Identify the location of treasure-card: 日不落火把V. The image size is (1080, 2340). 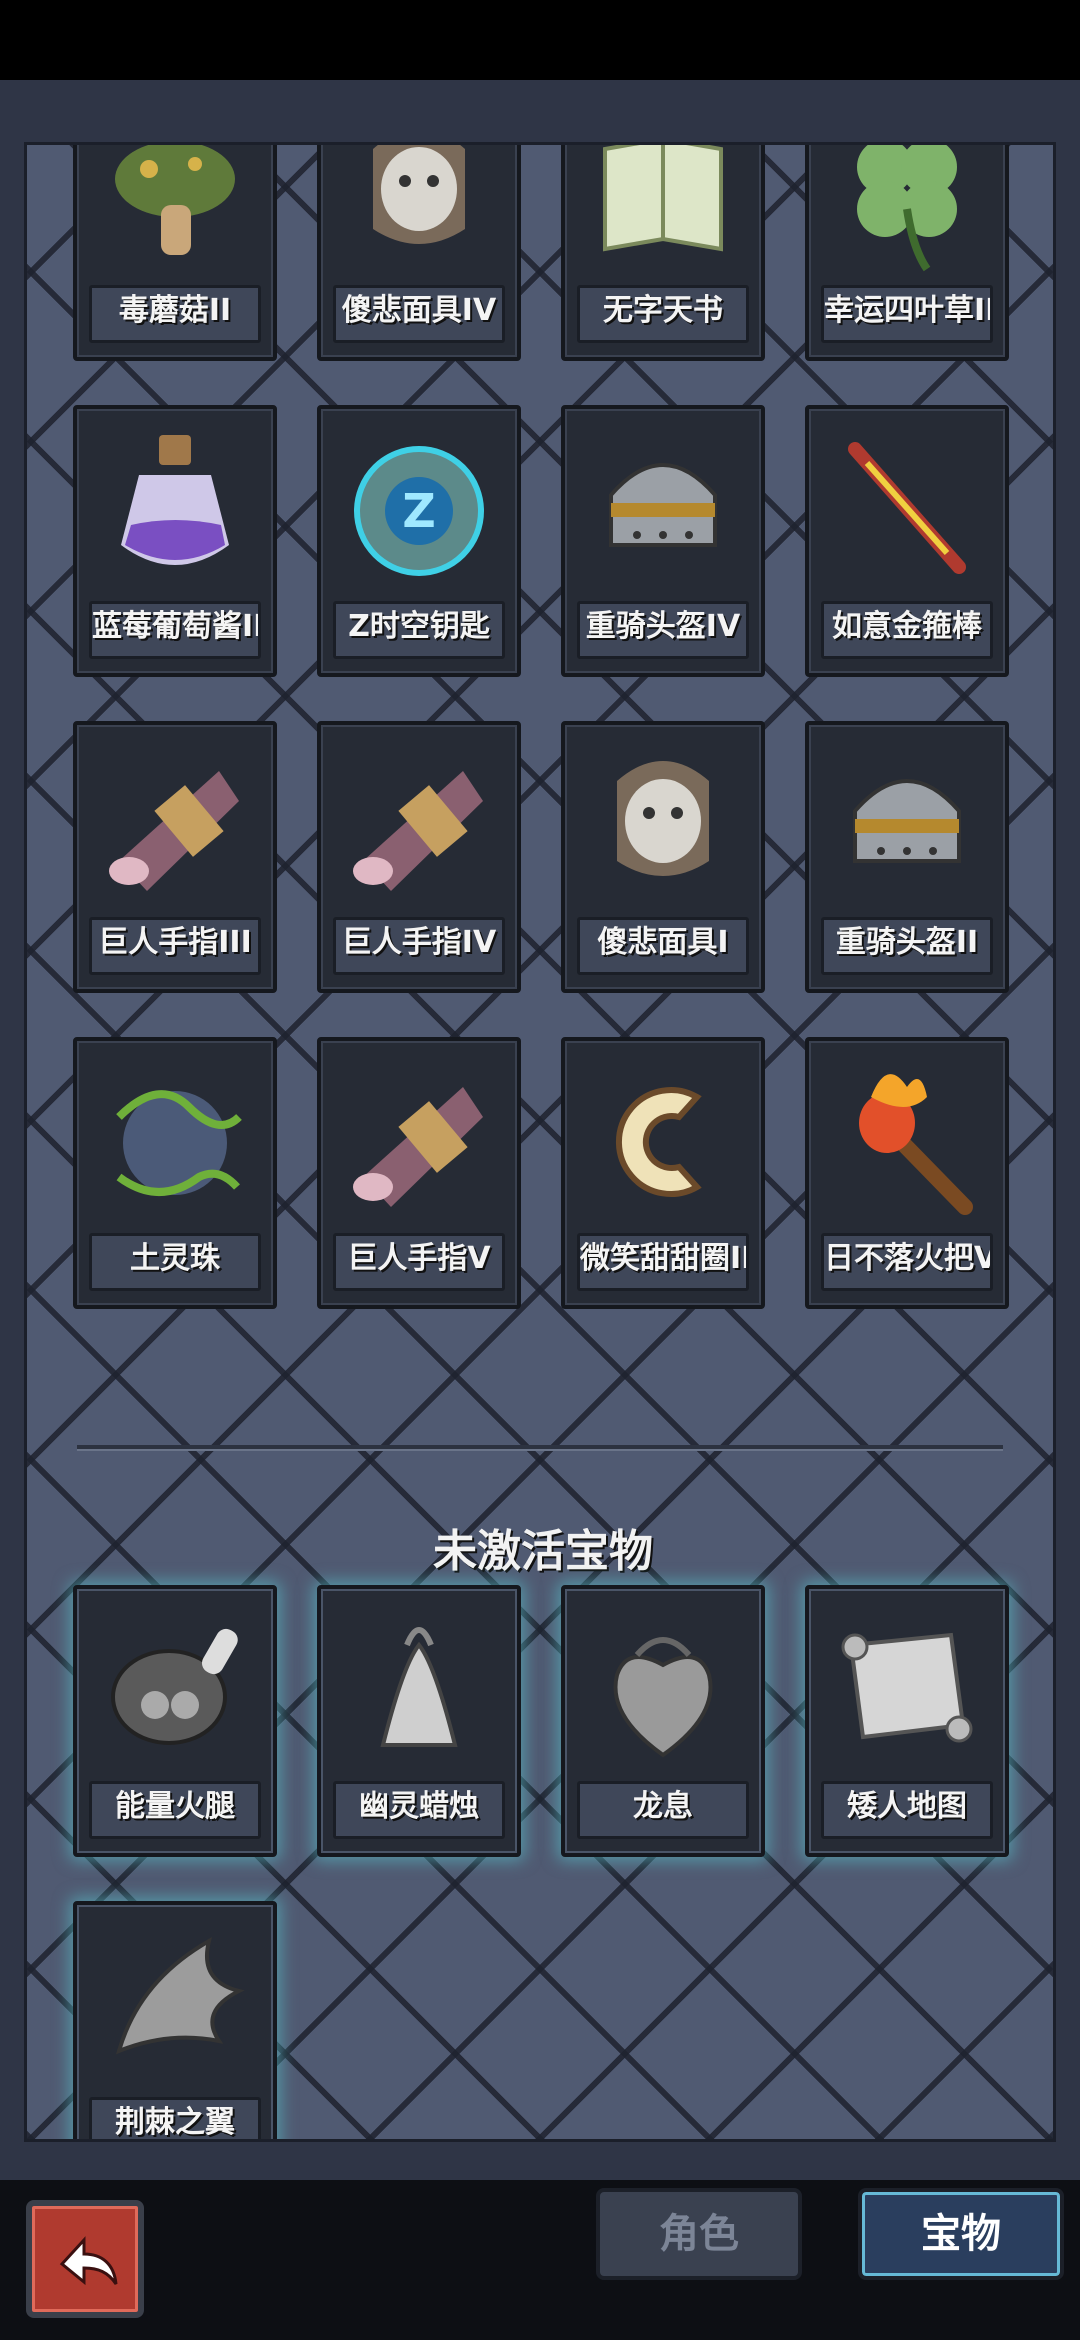
(907, 1173).